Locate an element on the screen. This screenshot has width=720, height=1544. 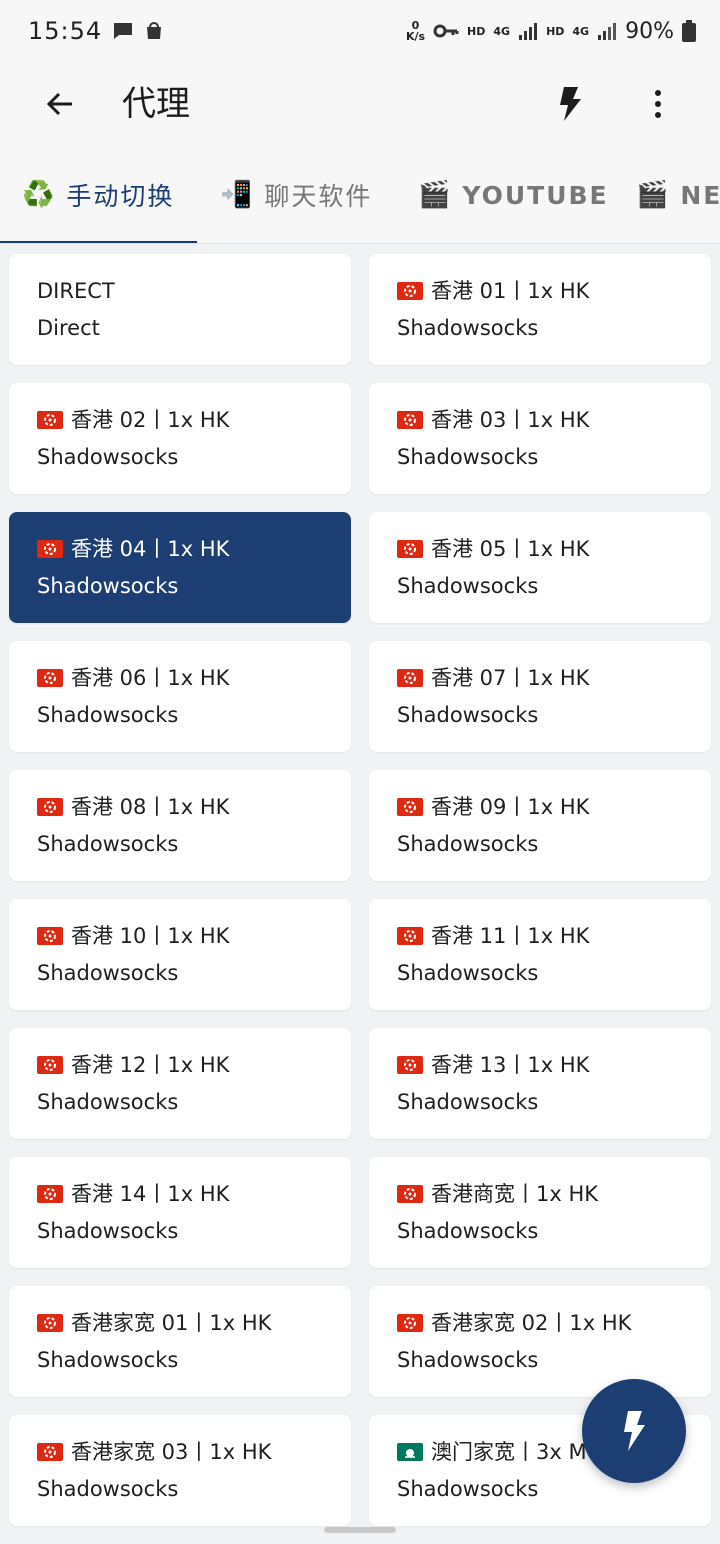
proxy-name: 香港 04丨1x HK is located at coordinates (150, 549).